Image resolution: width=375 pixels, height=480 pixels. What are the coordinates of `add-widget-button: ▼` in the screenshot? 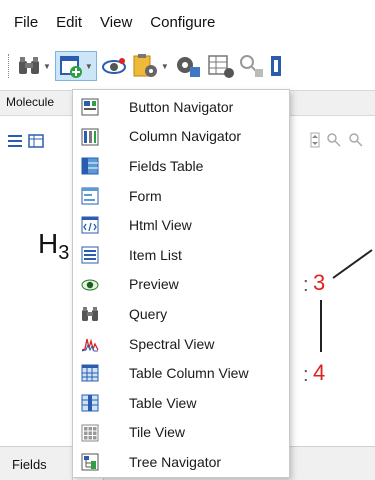 It's located at (75, 66).